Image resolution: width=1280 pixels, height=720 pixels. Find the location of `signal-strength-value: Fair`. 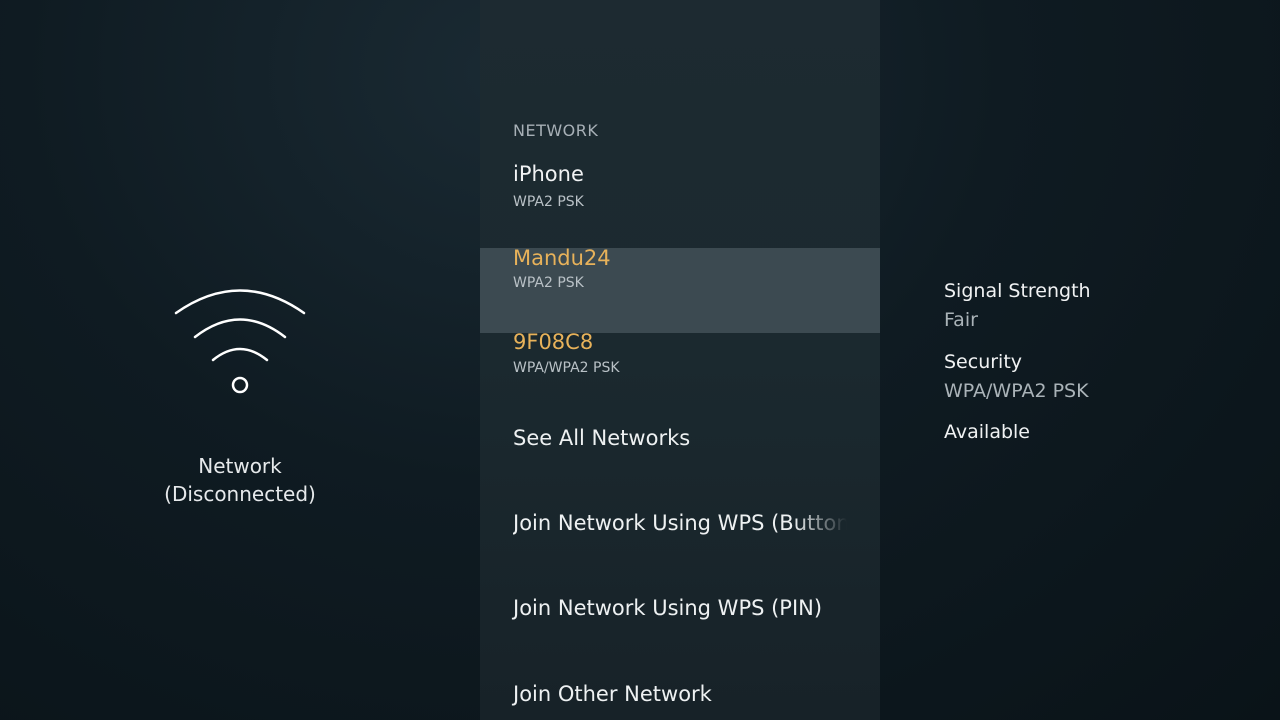

signal-strength-value: Fair is located at coordinates (961, 320).